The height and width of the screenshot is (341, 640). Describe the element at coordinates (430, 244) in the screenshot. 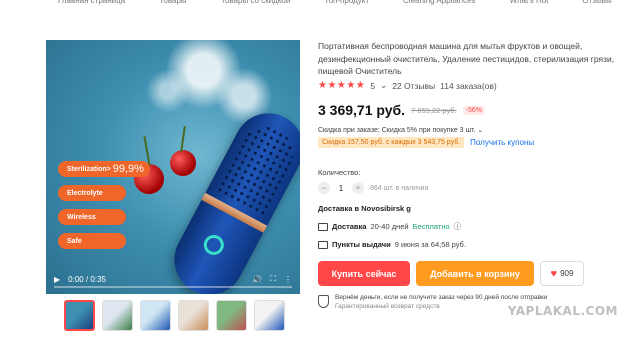

I see `pickup-info: 9 июня за 64,58 руб.` at that location.